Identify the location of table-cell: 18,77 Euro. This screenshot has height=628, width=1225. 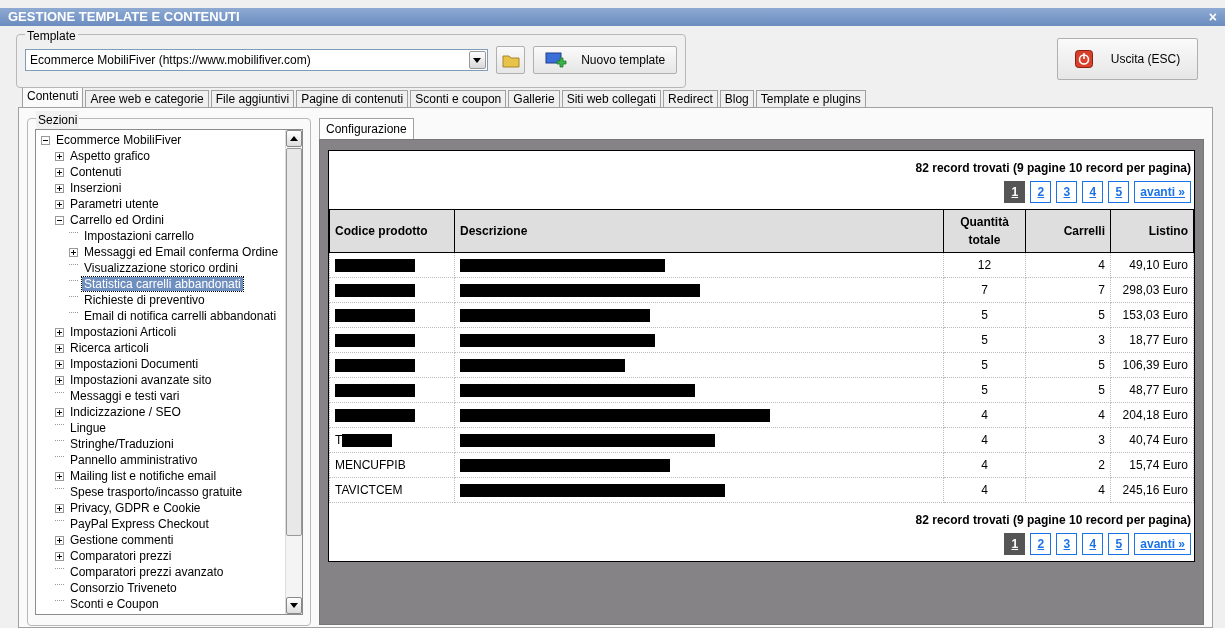
(1152, 340).